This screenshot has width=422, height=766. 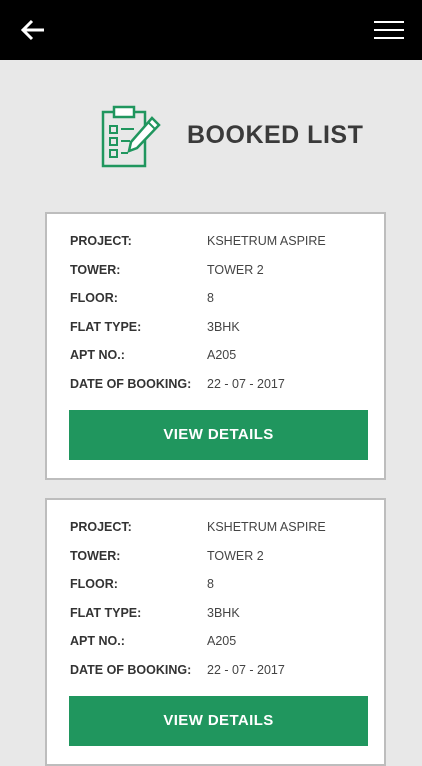 I want to click on back-arrow-icon, so click(x=32, y=30).